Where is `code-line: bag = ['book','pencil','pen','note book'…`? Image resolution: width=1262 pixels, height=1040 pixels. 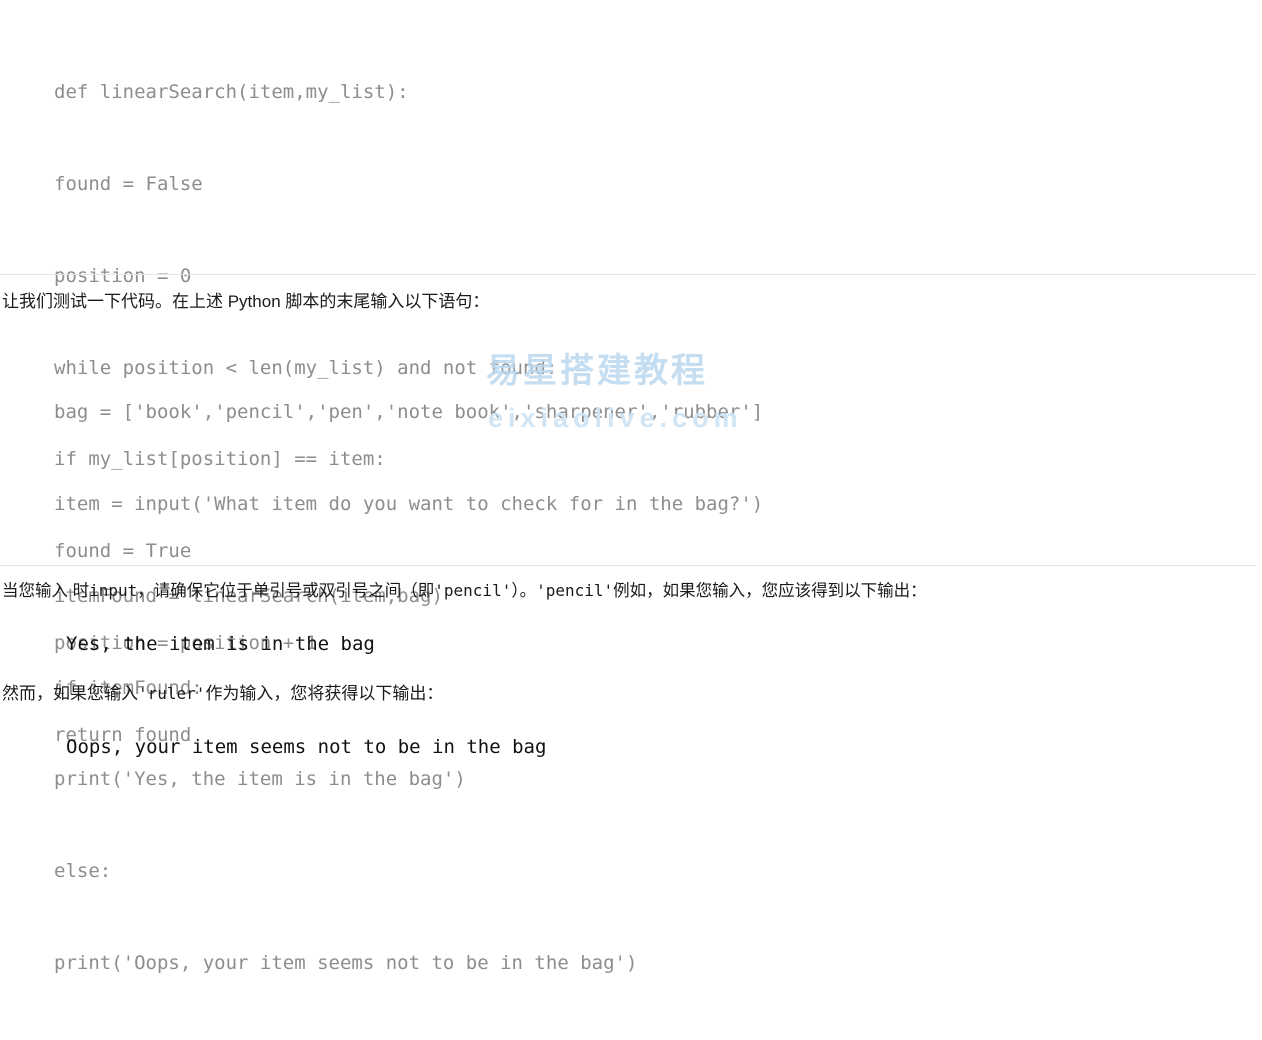 code-line: bag = ['book','pencil','pen','note book'… is located at coordinates (409, 412).